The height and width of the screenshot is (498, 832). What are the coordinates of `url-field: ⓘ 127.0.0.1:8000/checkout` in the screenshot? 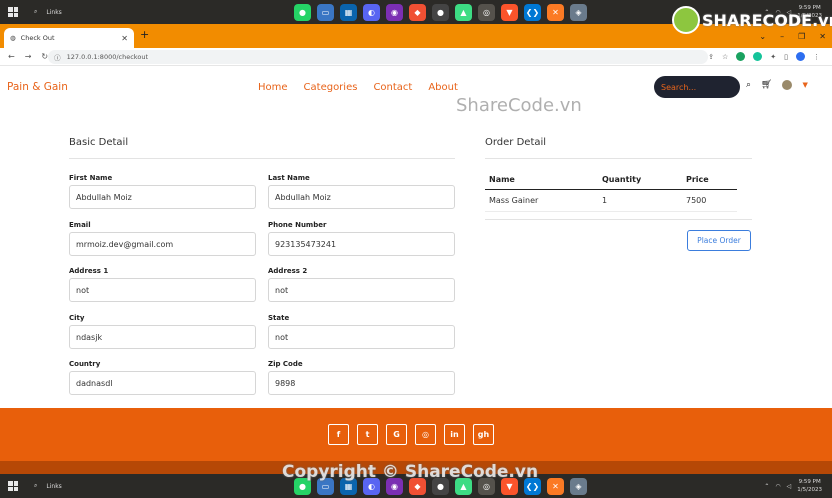 It's located at (378, 56).